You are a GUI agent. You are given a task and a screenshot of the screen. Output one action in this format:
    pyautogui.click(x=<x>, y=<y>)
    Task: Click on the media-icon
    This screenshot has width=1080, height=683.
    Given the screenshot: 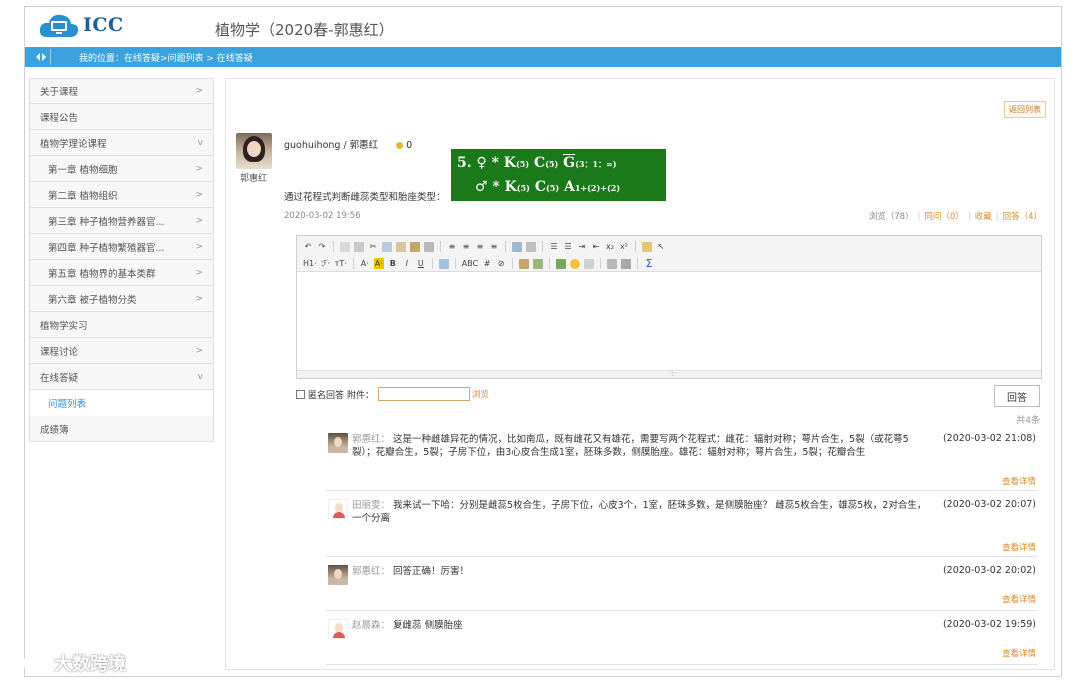 What is the action you would take?
    pyautogui.click(x=538, y=263)
    